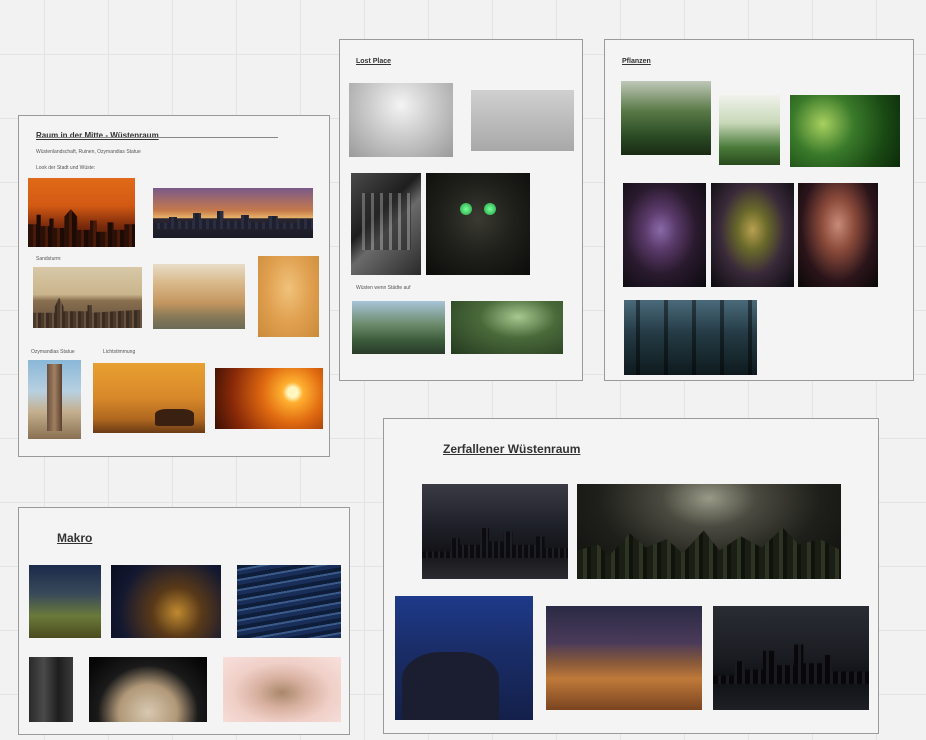 Image resolution: width=926 pixels, height=740 pixels. What do you see at coordinates (624, 658) in the screenshot?
I see `image-milky-way-dunes` at bounding box center [624, 658].